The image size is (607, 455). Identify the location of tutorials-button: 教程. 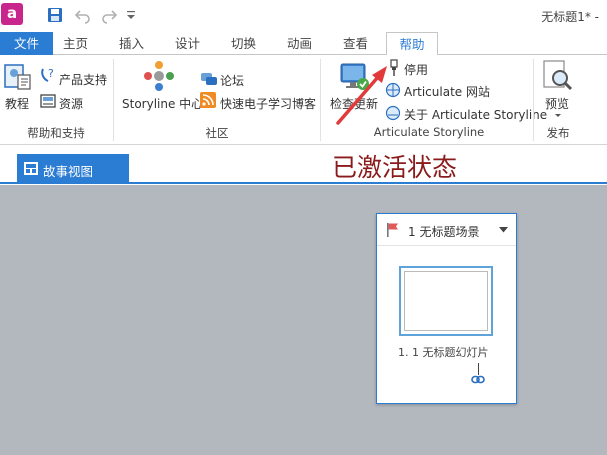
(17, 103).